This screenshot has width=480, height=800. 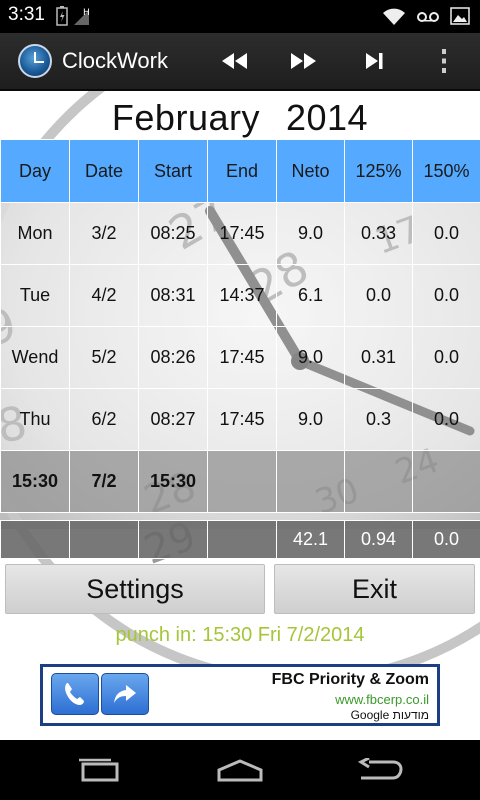 I want to click on status-time: 3:31, so click(x=26, y=14).